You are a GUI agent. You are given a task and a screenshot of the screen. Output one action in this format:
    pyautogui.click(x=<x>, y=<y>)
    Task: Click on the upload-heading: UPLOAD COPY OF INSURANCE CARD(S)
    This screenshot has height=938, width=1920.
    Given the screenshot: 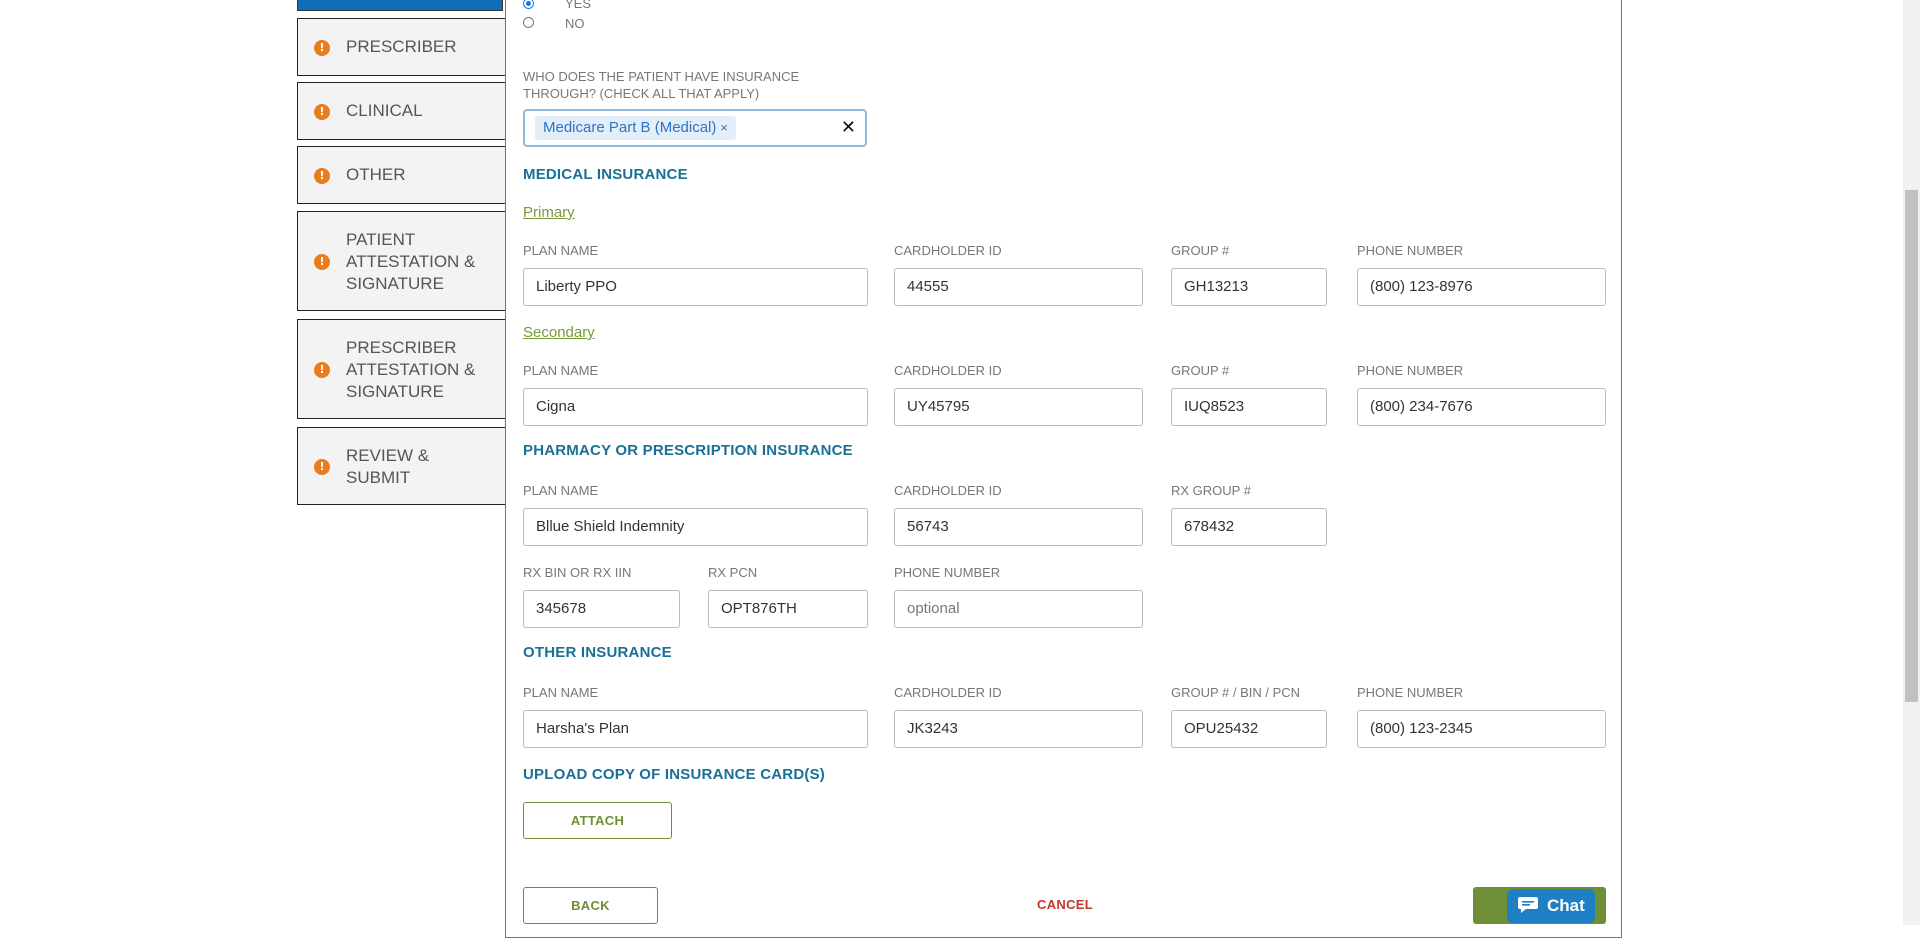 What is the action you would take?
    pyautogui.click(x=674, y=774)
    